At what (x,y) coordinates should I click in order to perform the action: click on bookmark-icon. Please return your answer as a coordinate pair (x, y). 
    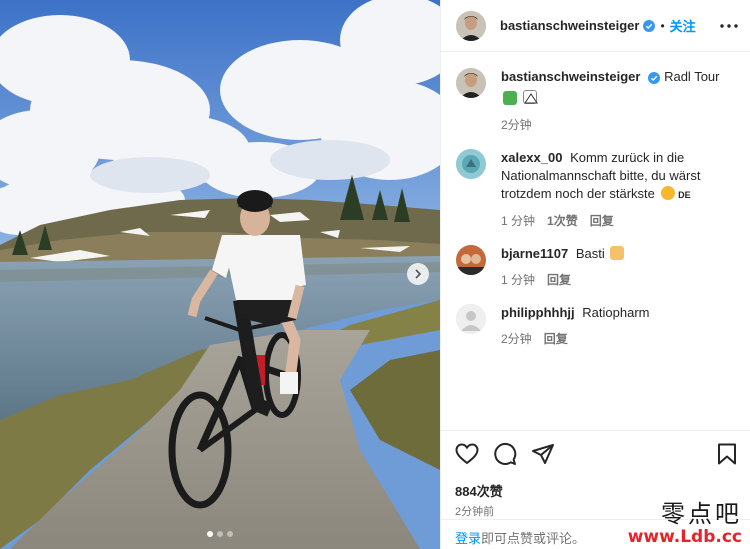
    Looking at the image, I should click on (727, 454).